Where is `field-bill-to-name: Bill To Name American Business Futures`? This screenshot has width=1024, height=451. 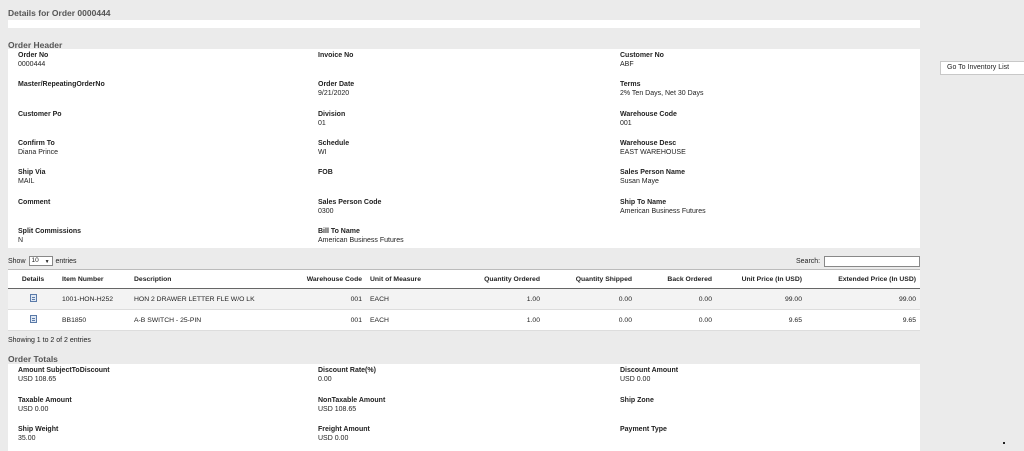 field-bill-to-name: Bill To Name American Business Futures is located at coordinates (361, 236).